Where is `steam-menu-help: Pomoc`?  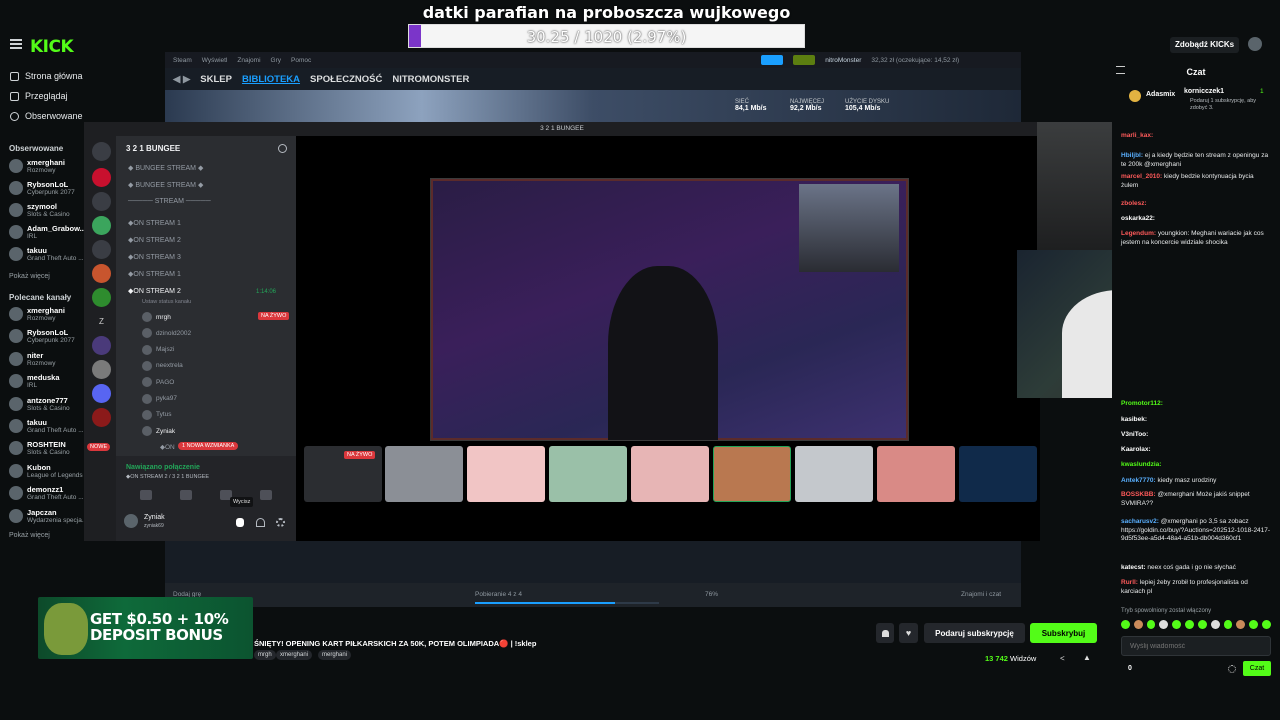 steam-menu-help: Pomoc is located at coordinates (301, 60).